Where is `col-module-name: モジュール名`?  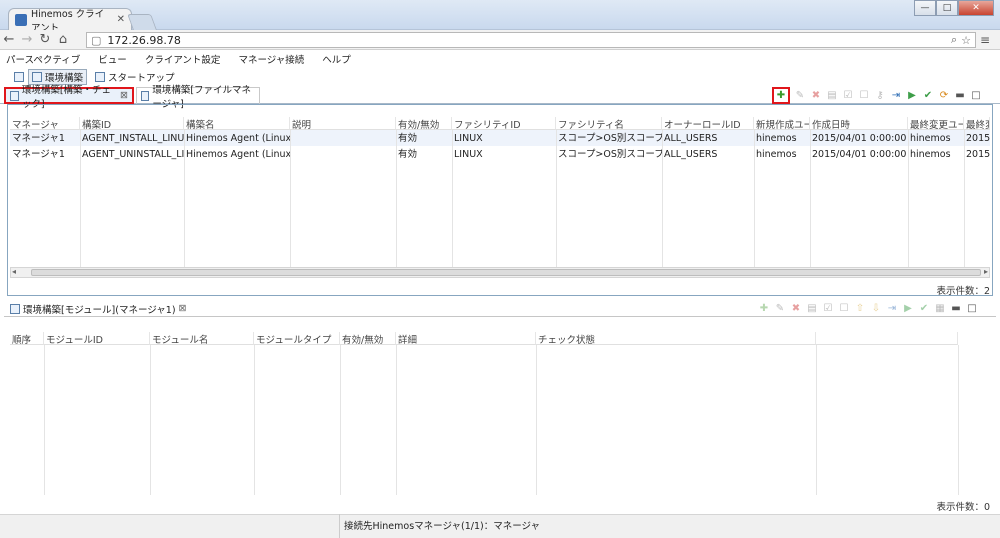 col-module-name: モジュール名 is located at coordinates (202, 338).